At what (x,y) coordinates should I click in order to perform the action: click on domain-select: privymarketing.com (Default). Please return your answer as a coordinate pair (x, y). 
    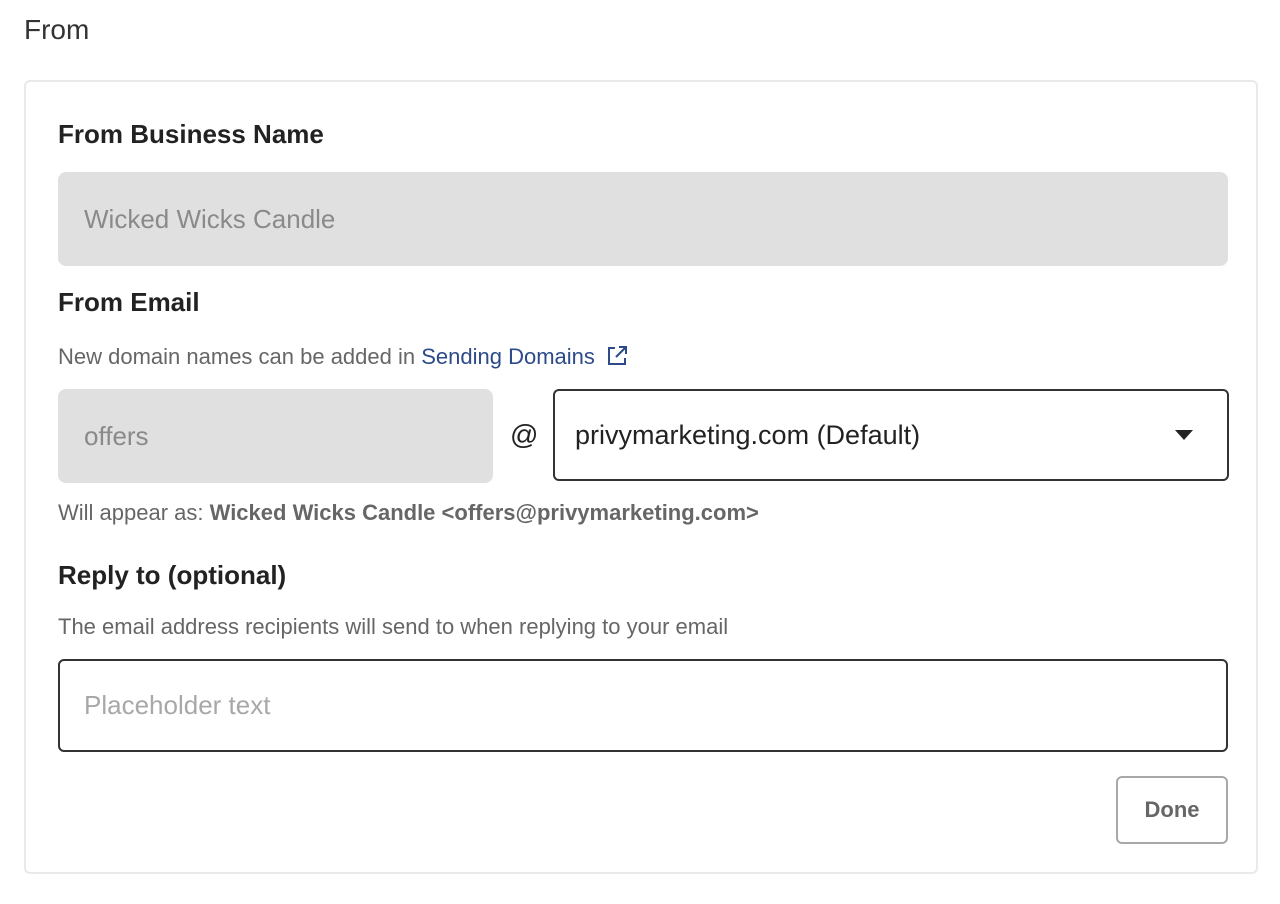
    Looking at the image, I should click on (891, 435).